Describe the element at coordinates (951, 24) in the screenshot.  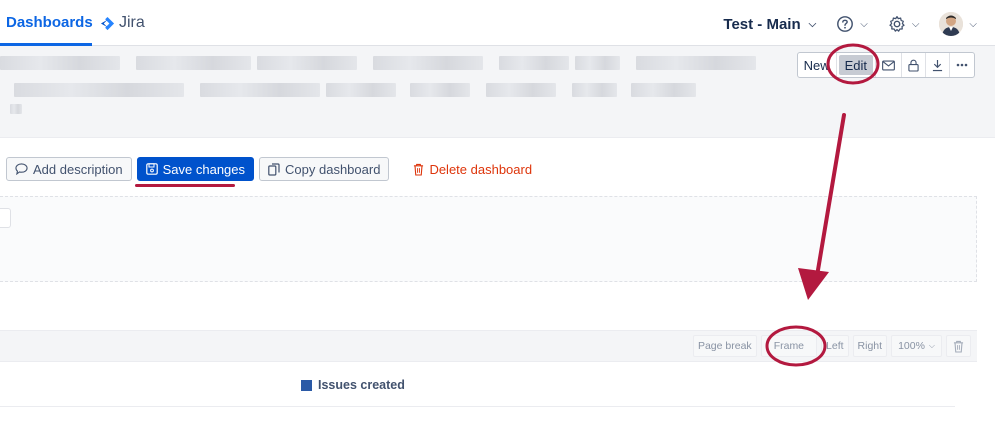
I see `avatar` at that location.